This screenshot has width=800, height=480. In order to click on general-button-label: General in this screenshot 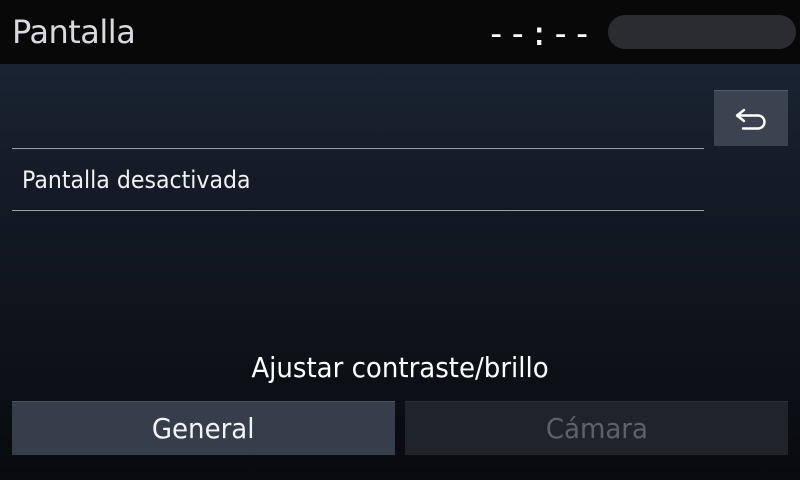, I will do `click(203, 428)`.